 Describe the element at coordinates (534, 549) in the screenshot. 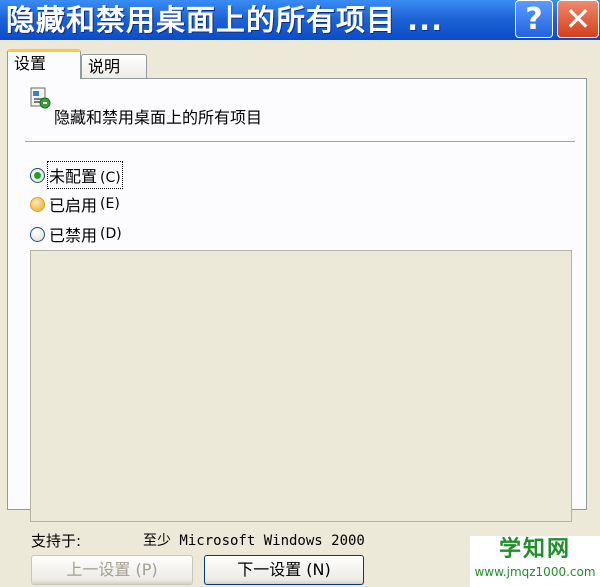

I see `watermark-logo: 学知网` at that location.